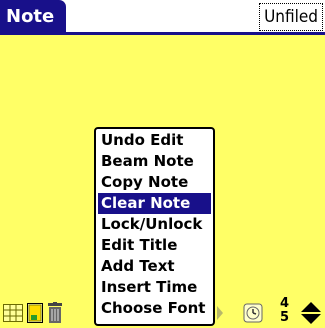  Describe the element at coordinates (291, 17) in the screenshot. I see `category-selector: Unfiled` at that location.